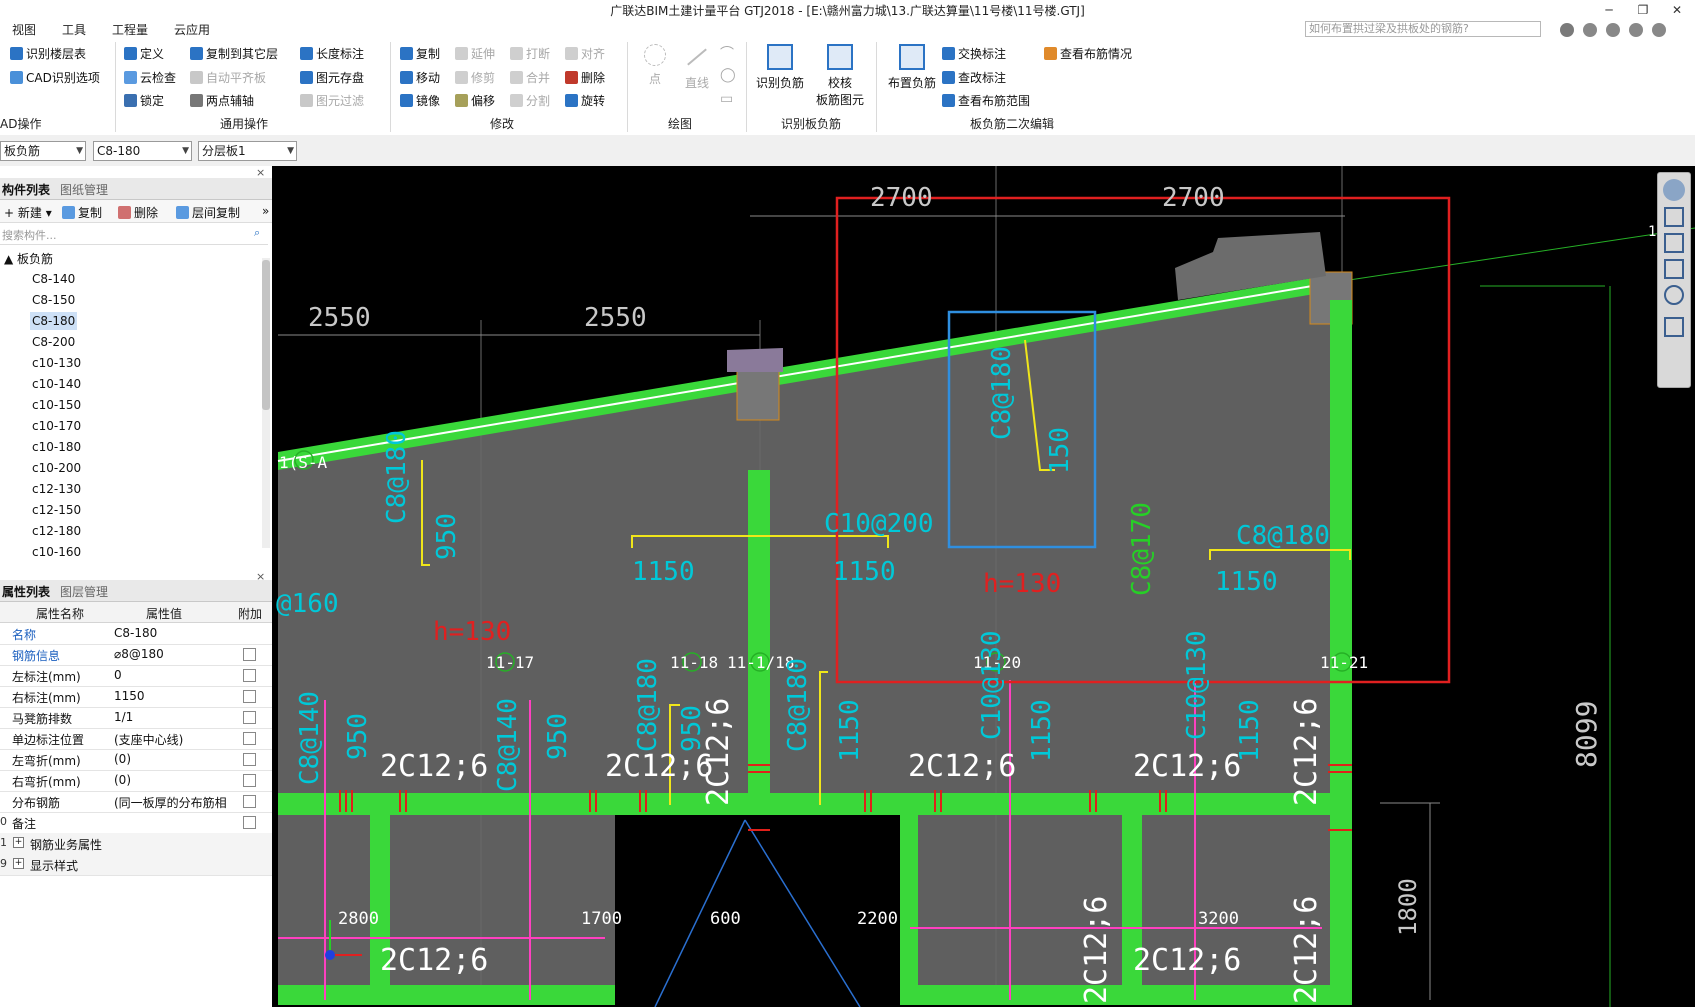  What do you see at coordinates (247, 151) in the screenshot?
I see `layer-select: 分层板1 ▼` at bounding box center [247, 151].